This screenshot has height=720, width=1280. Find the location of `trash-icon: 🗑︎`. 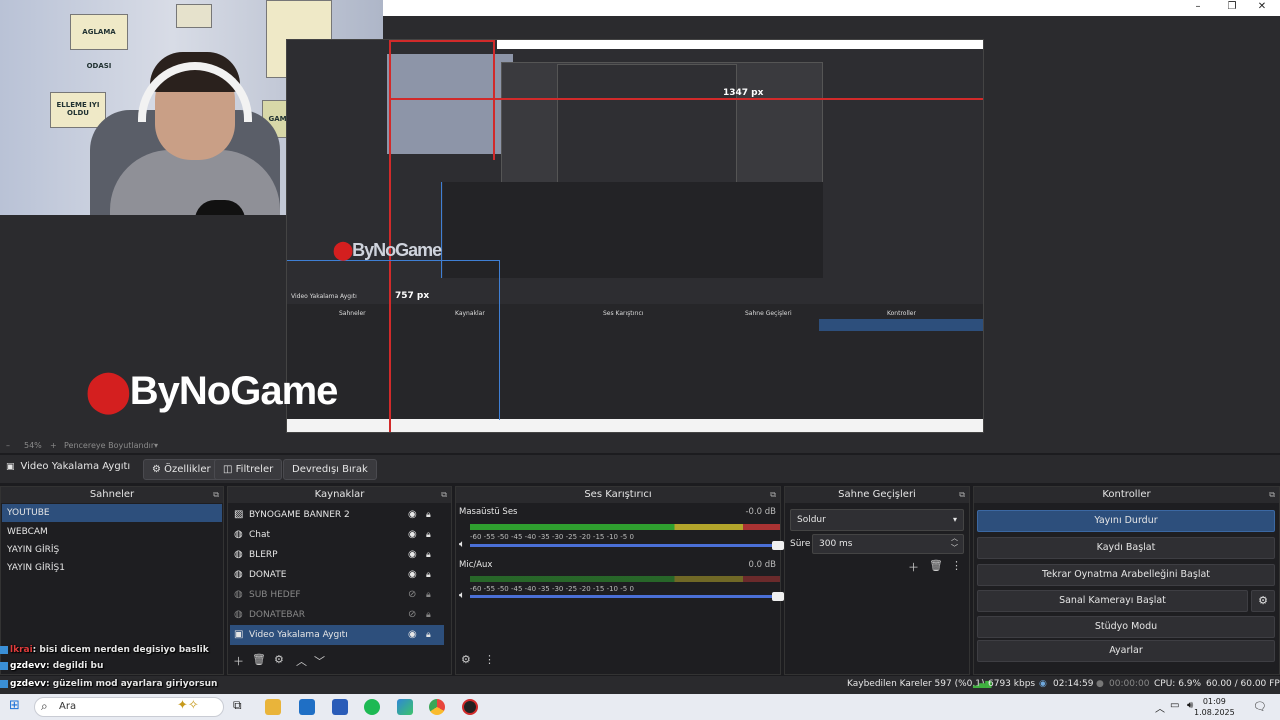

trash-icon: 🗑︎ is located at coordinates (936, 565).